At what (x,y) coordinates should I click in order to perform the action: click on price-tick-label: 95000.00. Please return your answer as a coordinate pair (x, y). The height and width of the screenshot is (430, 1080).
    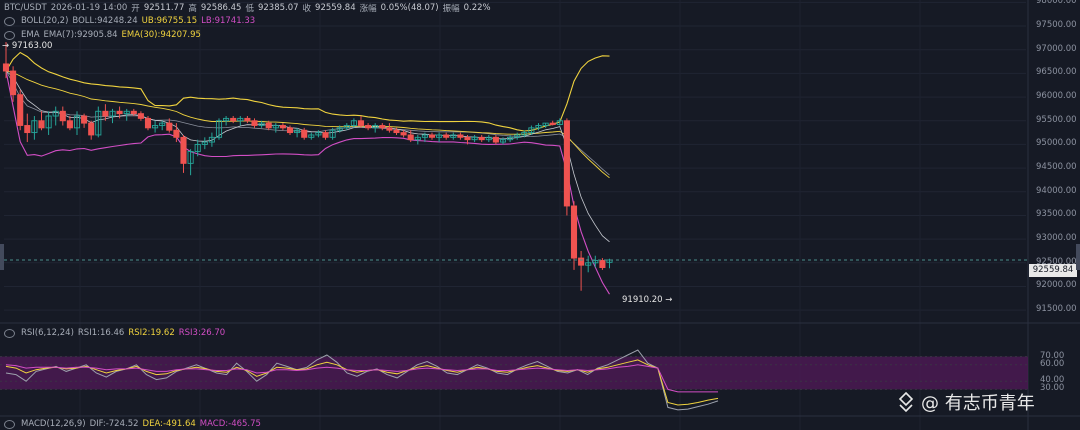
    Looking at the image, I should click on (1056, 143).